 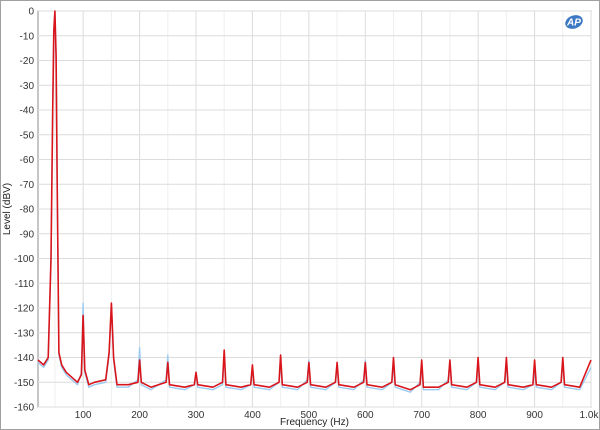 What do you see at coordinates (196, 415) in the screenshot?
I see `x-tick-label: 300` at bounding box center [196, 415].